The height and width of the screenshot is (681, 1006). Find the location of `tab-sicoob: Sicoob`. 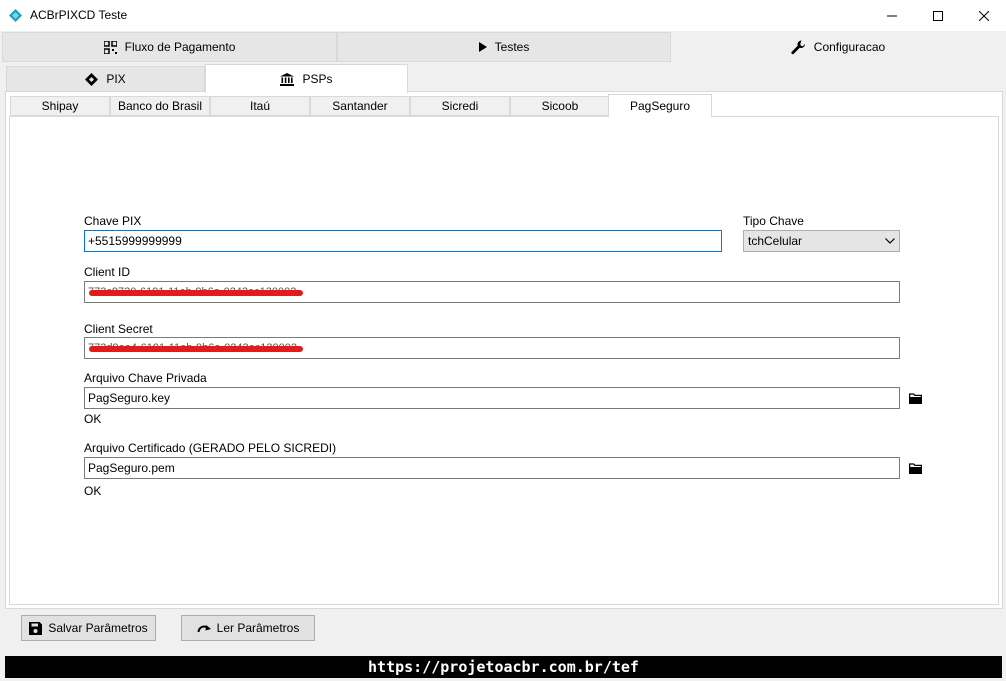

tab-sicoob: Sicoob is located at coordinates (560, 106).